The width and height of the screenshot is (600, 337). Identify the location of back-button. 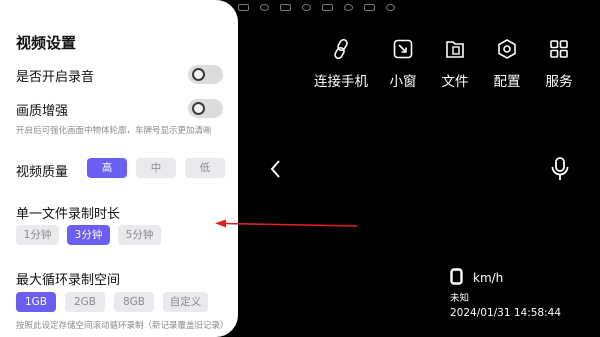
(276, 171).